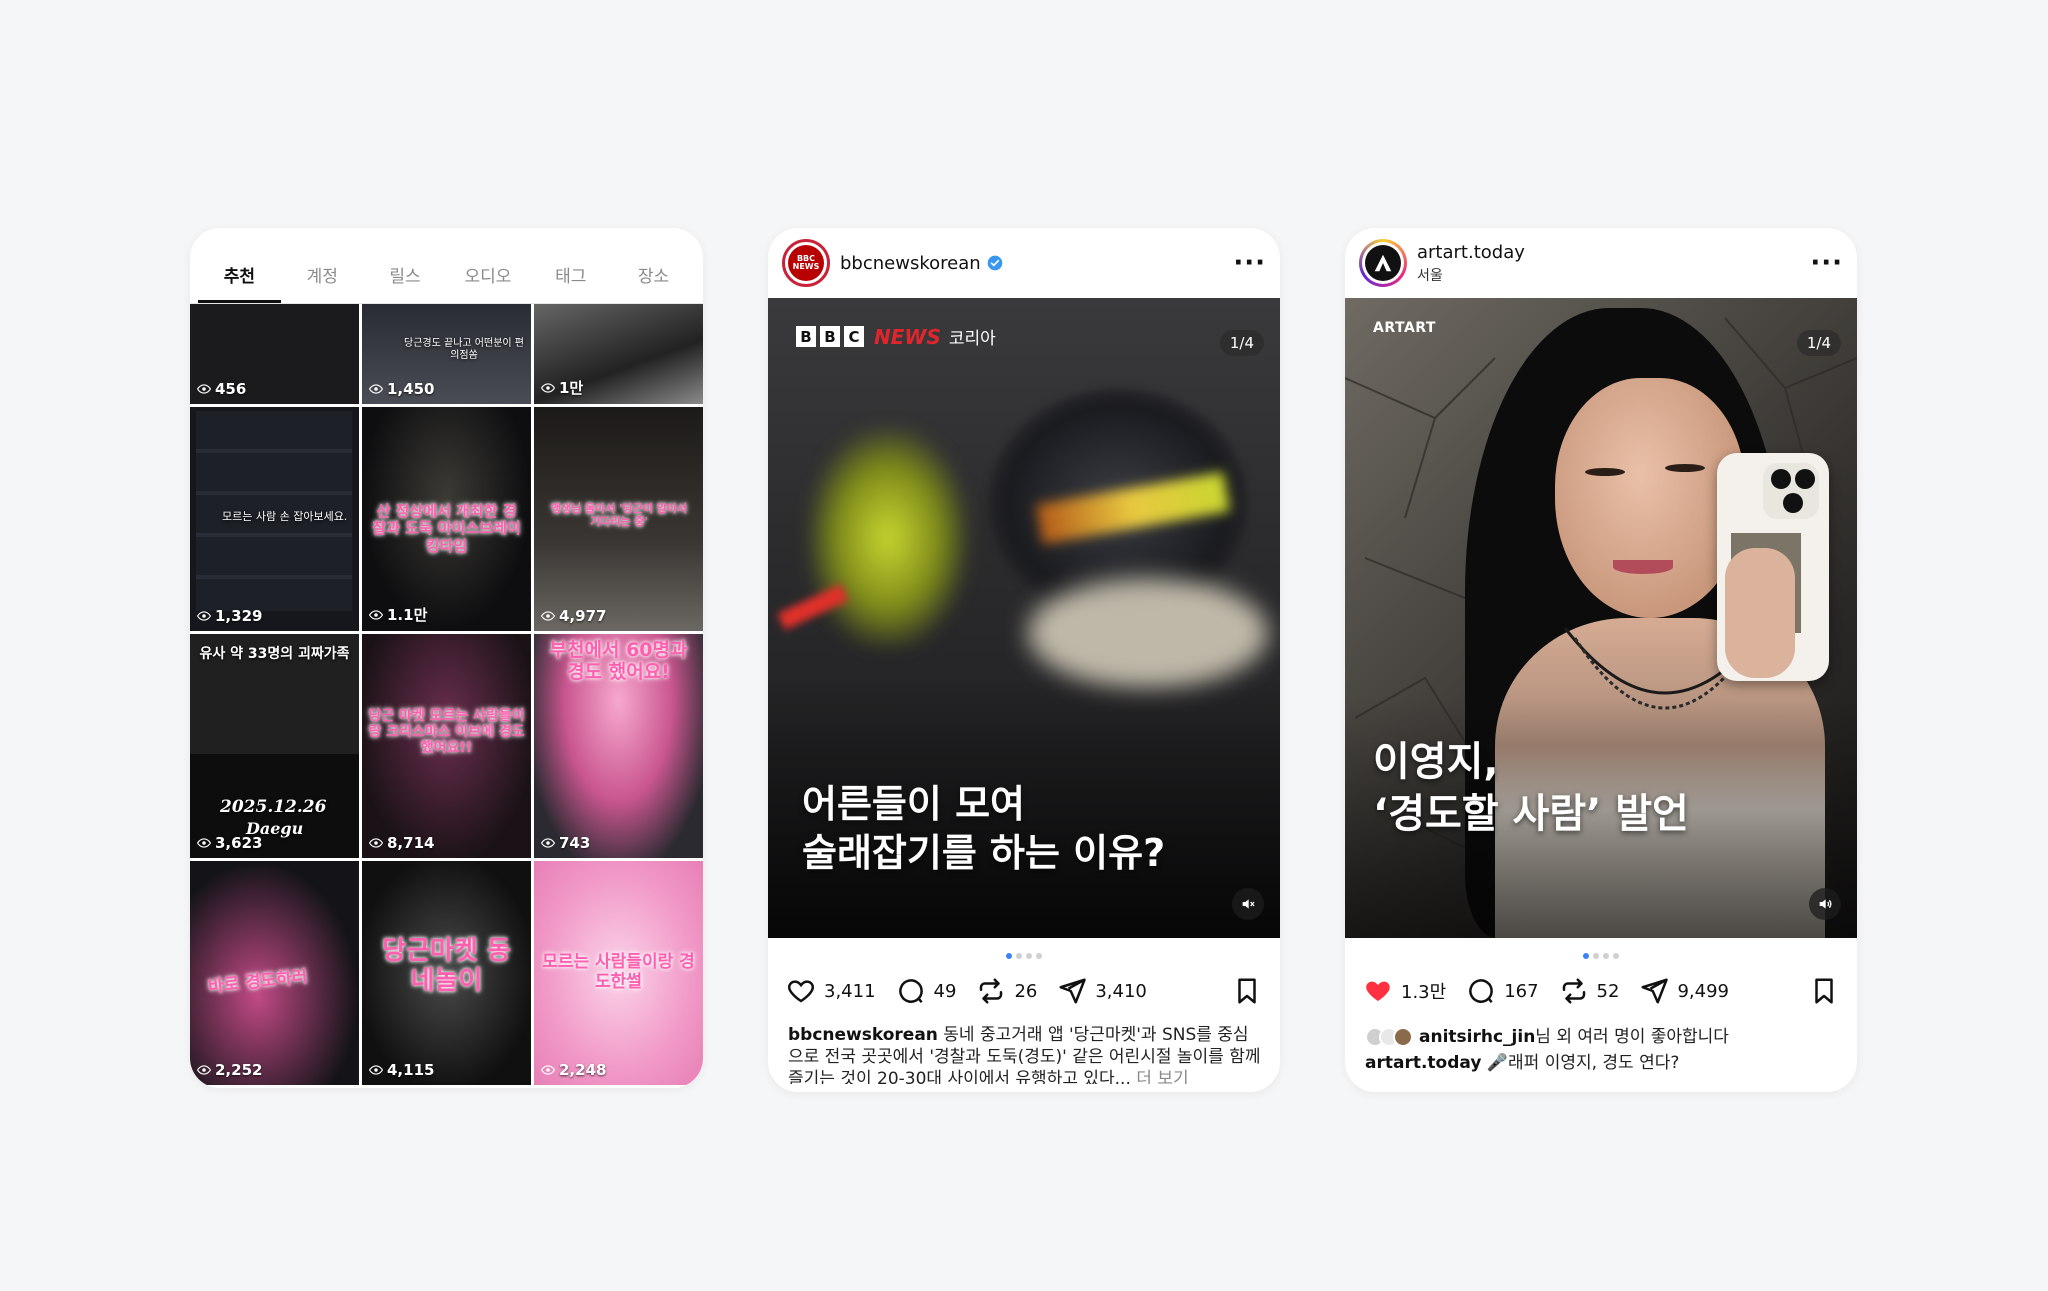 This screenshot has width=2048, height=1291. I want to click on tab-places: 장소, so click(653, 282).